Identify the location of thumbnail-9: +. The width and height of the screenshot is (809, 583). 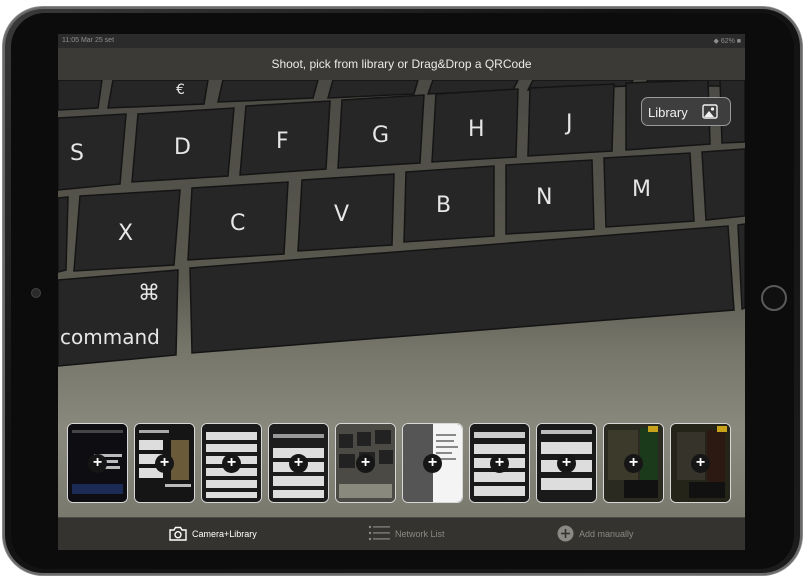
(633, 463).